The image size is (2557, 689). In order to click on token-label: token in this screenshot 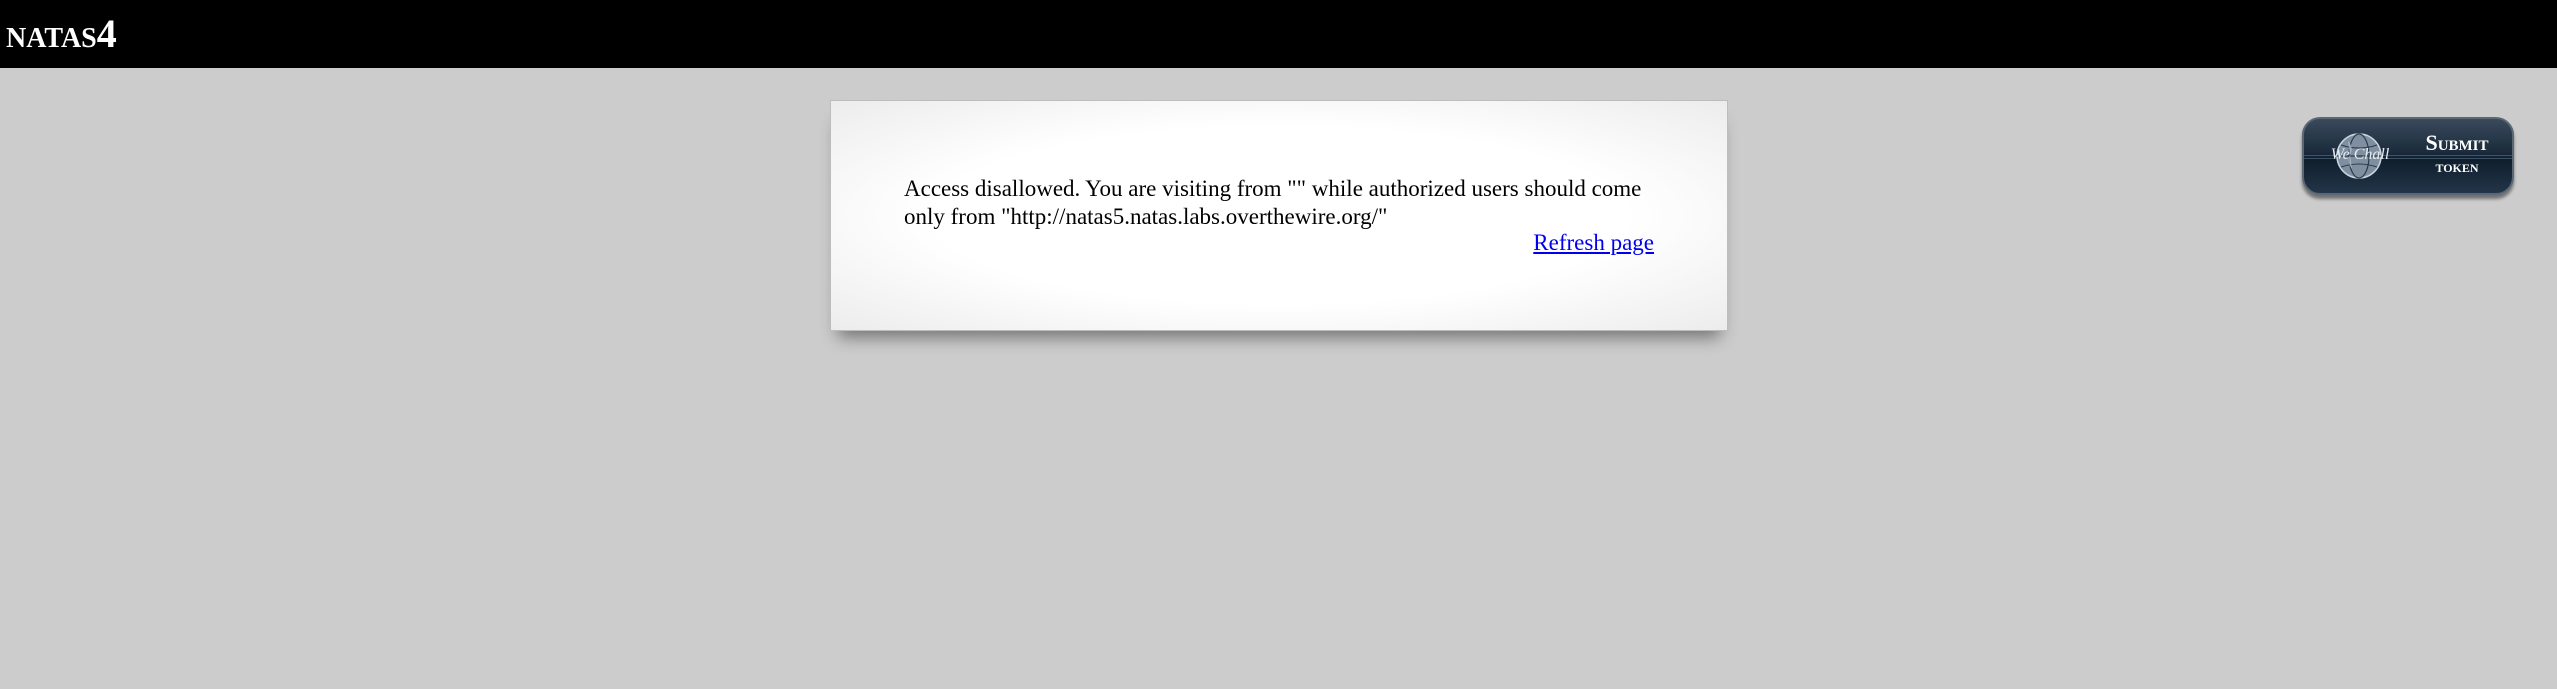, I will do `click(2457, 166)`.